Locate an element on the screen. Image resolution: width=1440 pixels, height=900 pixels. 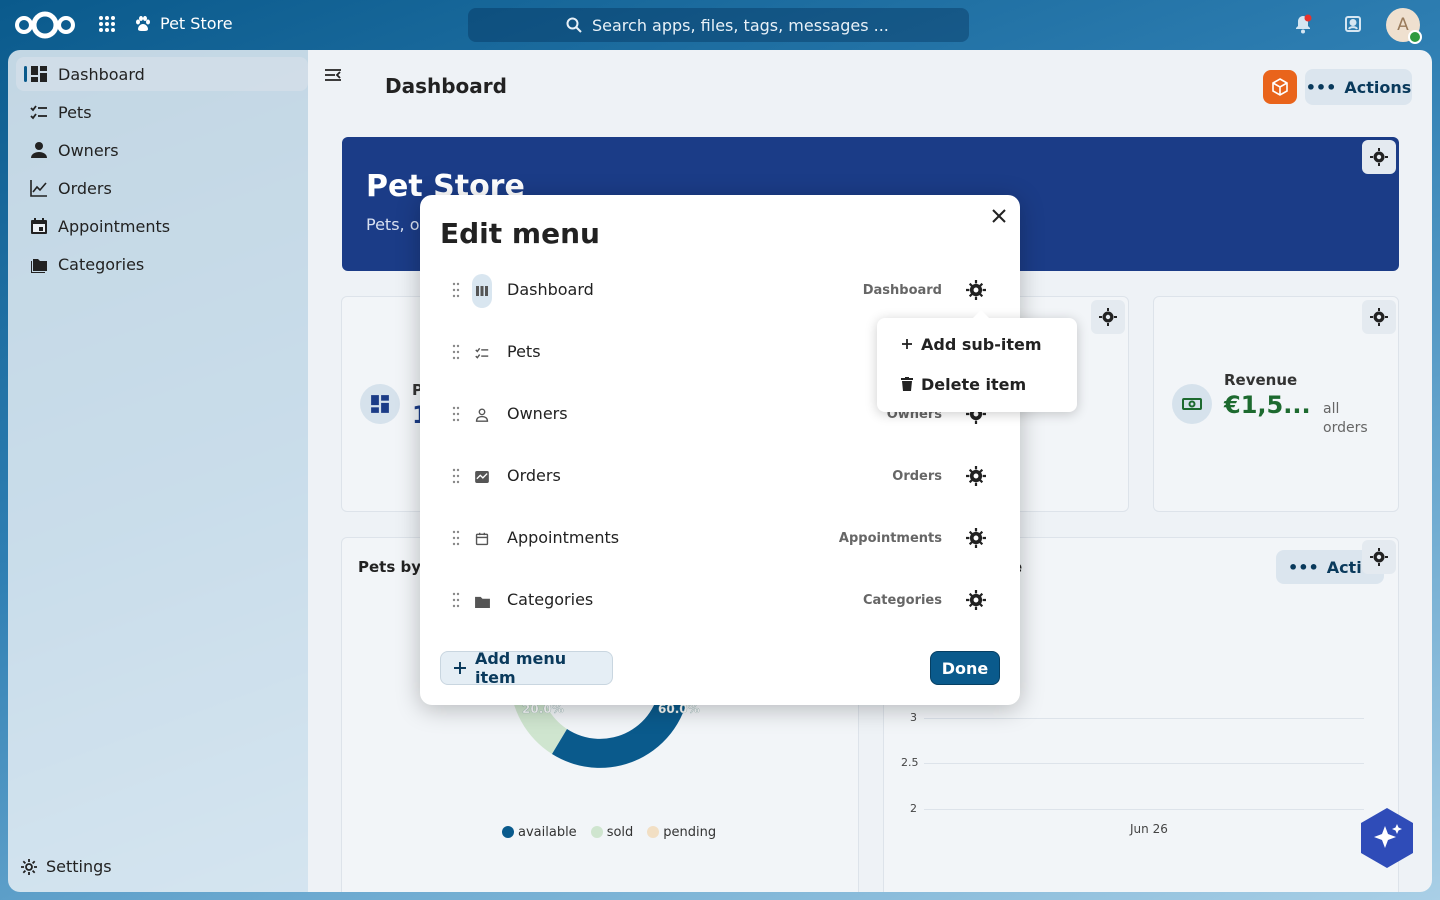
checklist-icon is located at coordinates (482, 353).